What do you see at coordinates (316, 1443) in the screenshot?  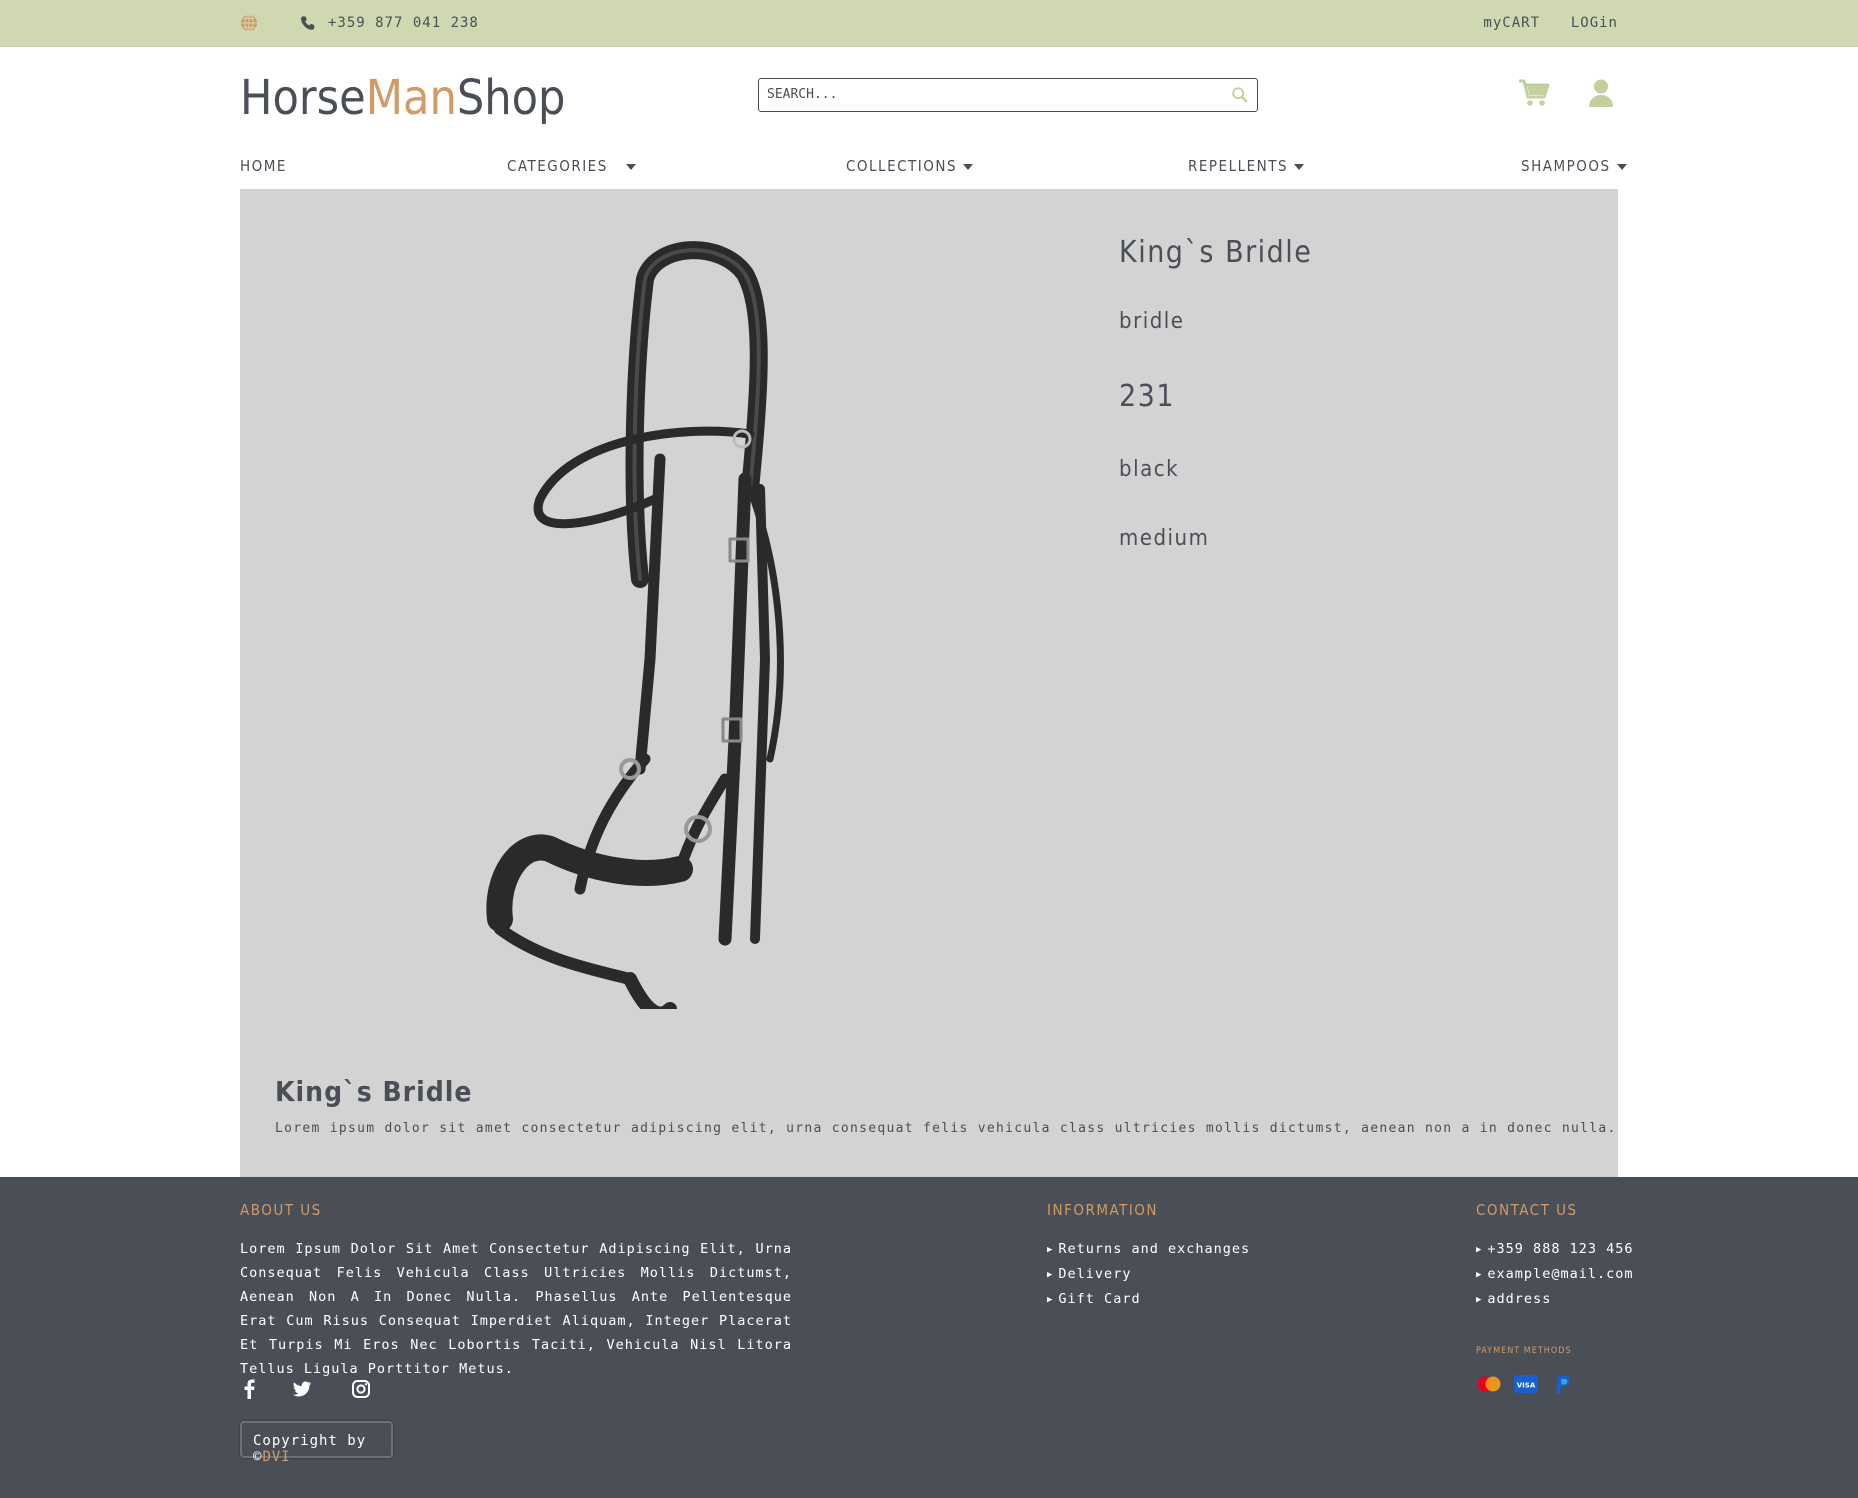 I see `copyright-badge: Copyright by ©DVI` at bounding box center [316, 1443].